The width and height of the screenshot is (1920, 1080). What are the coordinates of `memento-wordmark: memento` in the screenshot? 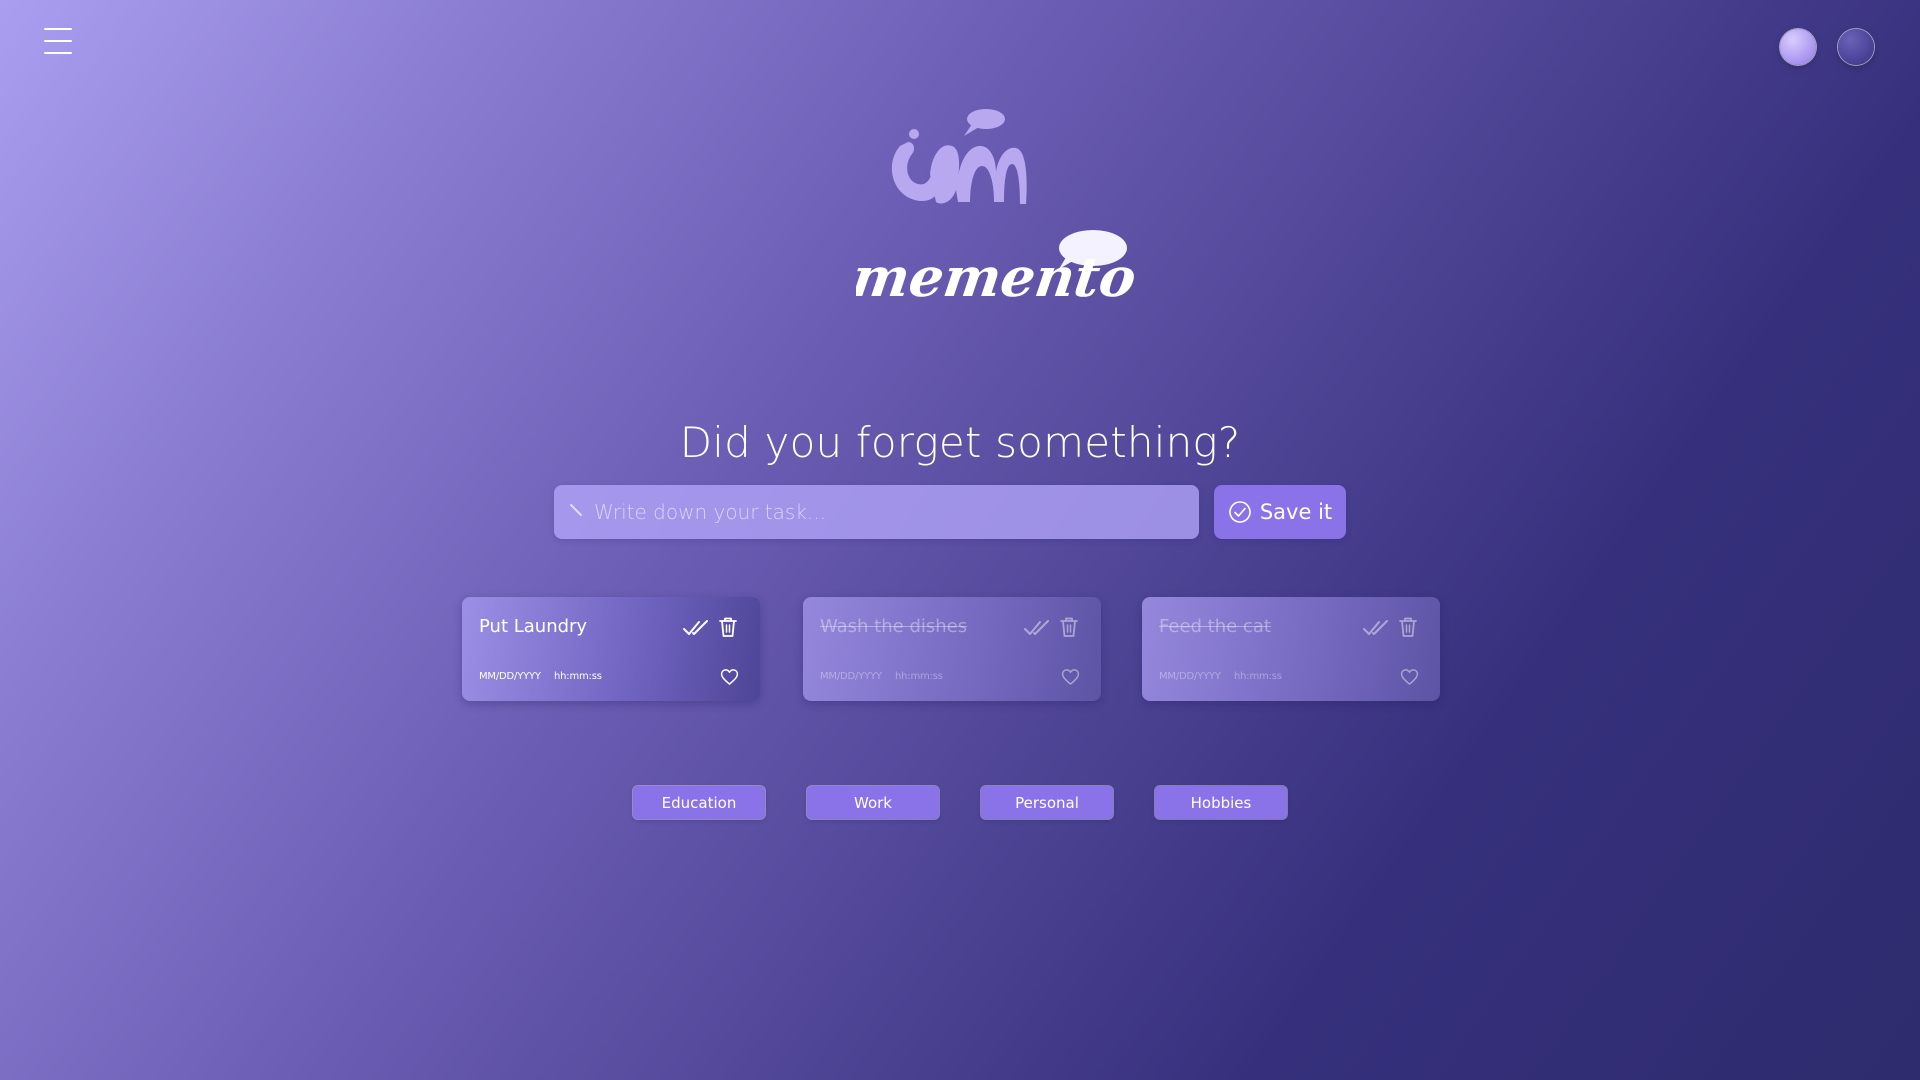 It's located at (996, 269).